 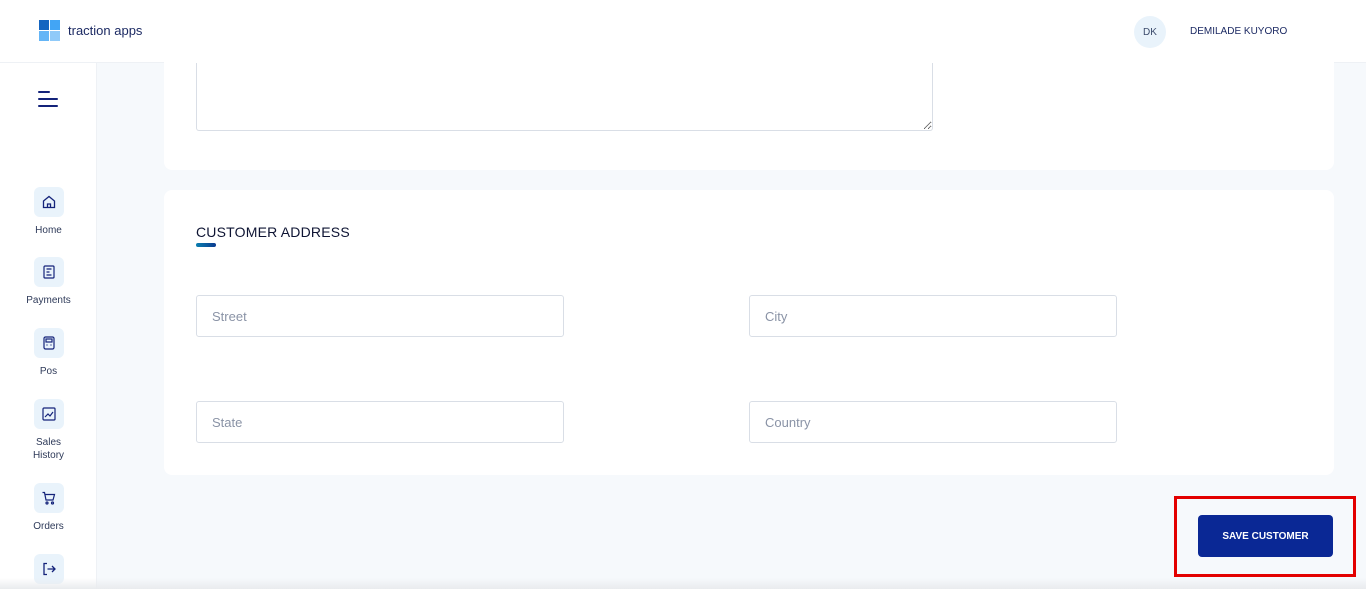 I want to click on cart-icon, so click(x=48, y=498).